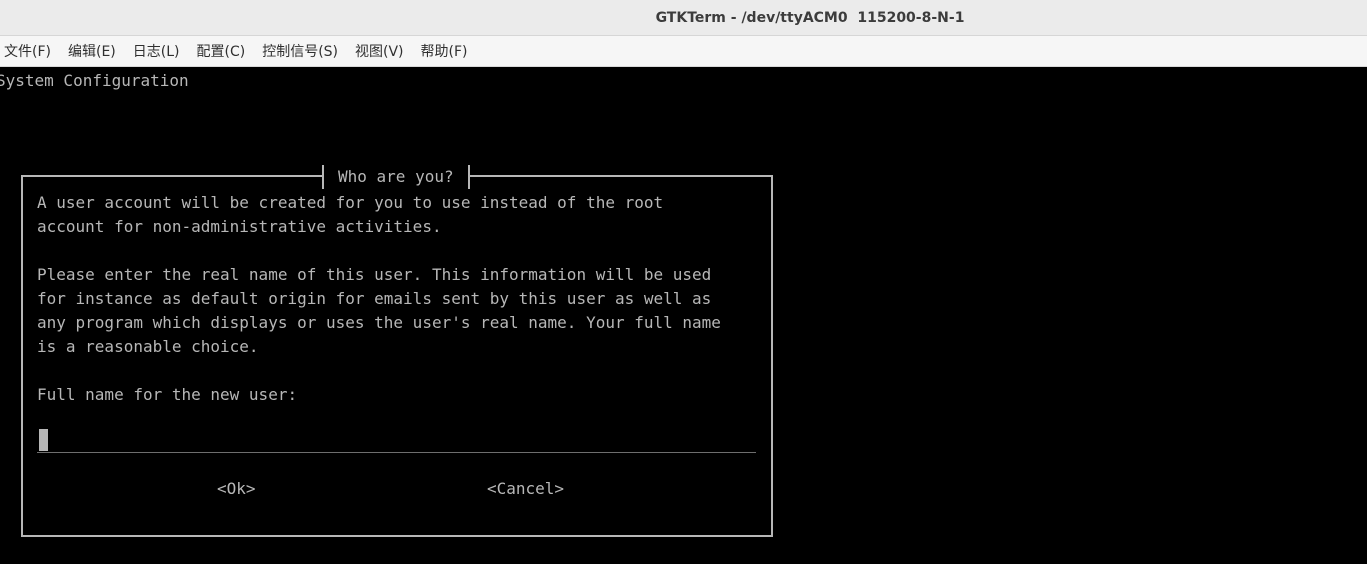 The width and height of the screenshot is (1367, 564). Describe the element at coordinates (525, 489) in the screenshot. I see `cancel-button: <Cancel>` at that location.